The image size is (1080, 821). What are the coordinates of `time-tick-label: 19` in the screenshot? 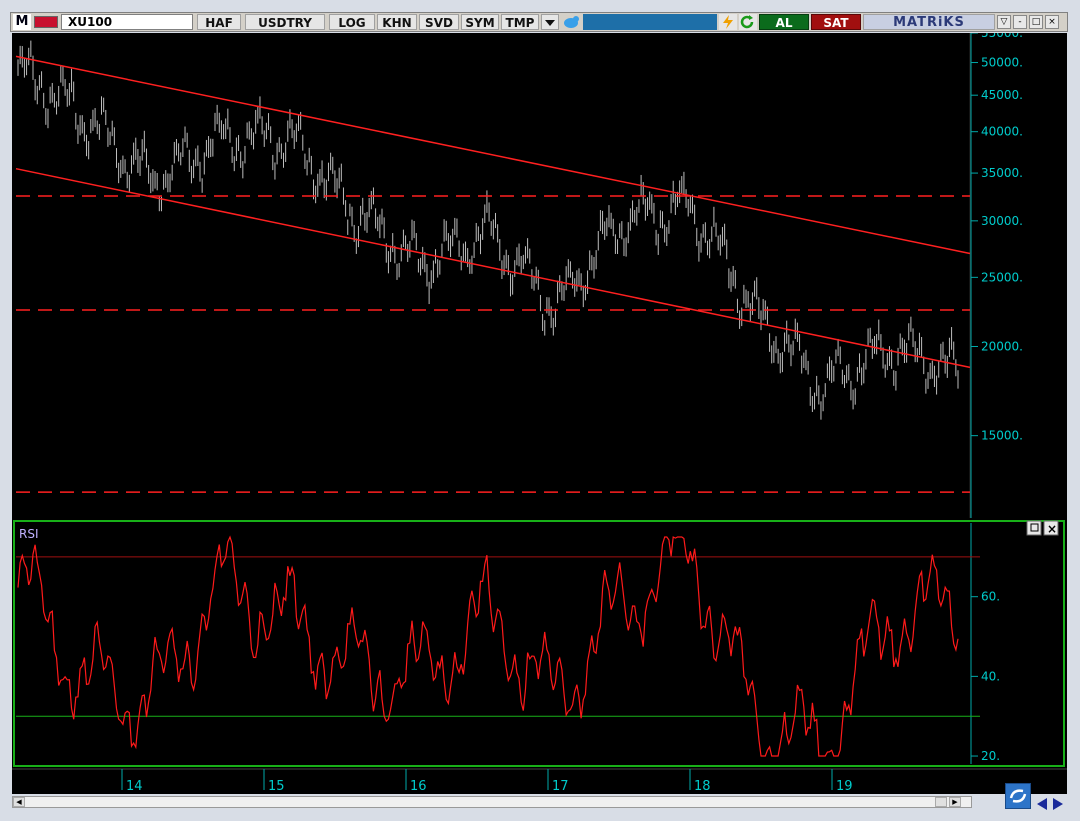 It's located at (844, 786).